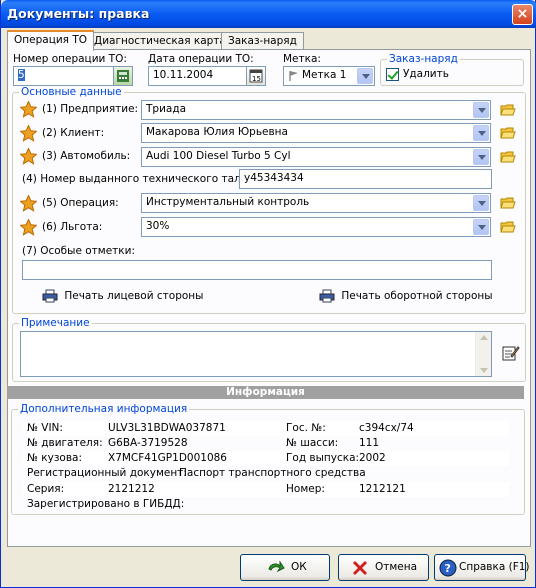 This screenshot has width=536, height=588. What do you see at coordinates (417, 296) in the screenshot?
I see `print-back-label: Печать оборотной стороны` at bounding box center [417, 296].